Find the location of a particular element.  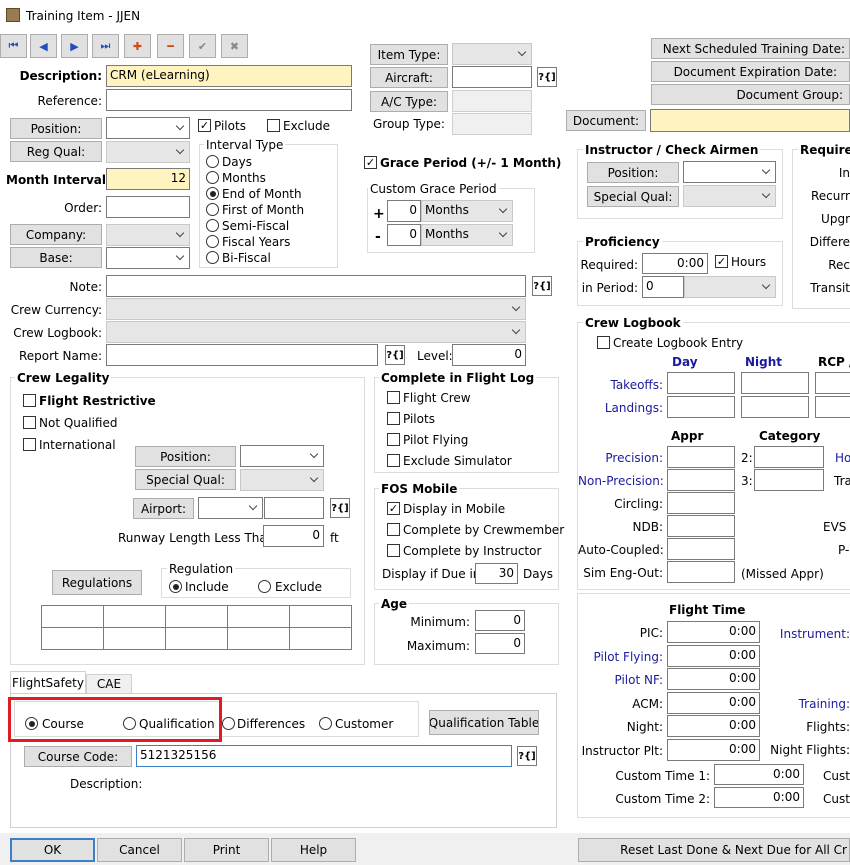

takeoffs-day-cell is located at coordinates (701, 383).